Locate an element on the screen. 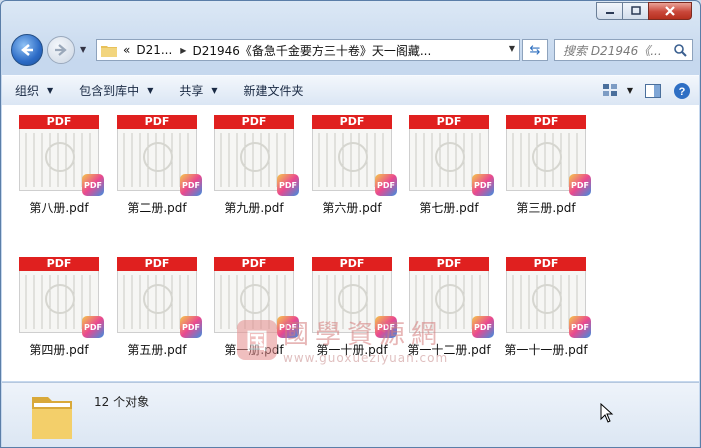 The height and width of the screenshot is (448, 701). watermark-url: www.guoxueziyuan.com is located at coordinates (366, 358).